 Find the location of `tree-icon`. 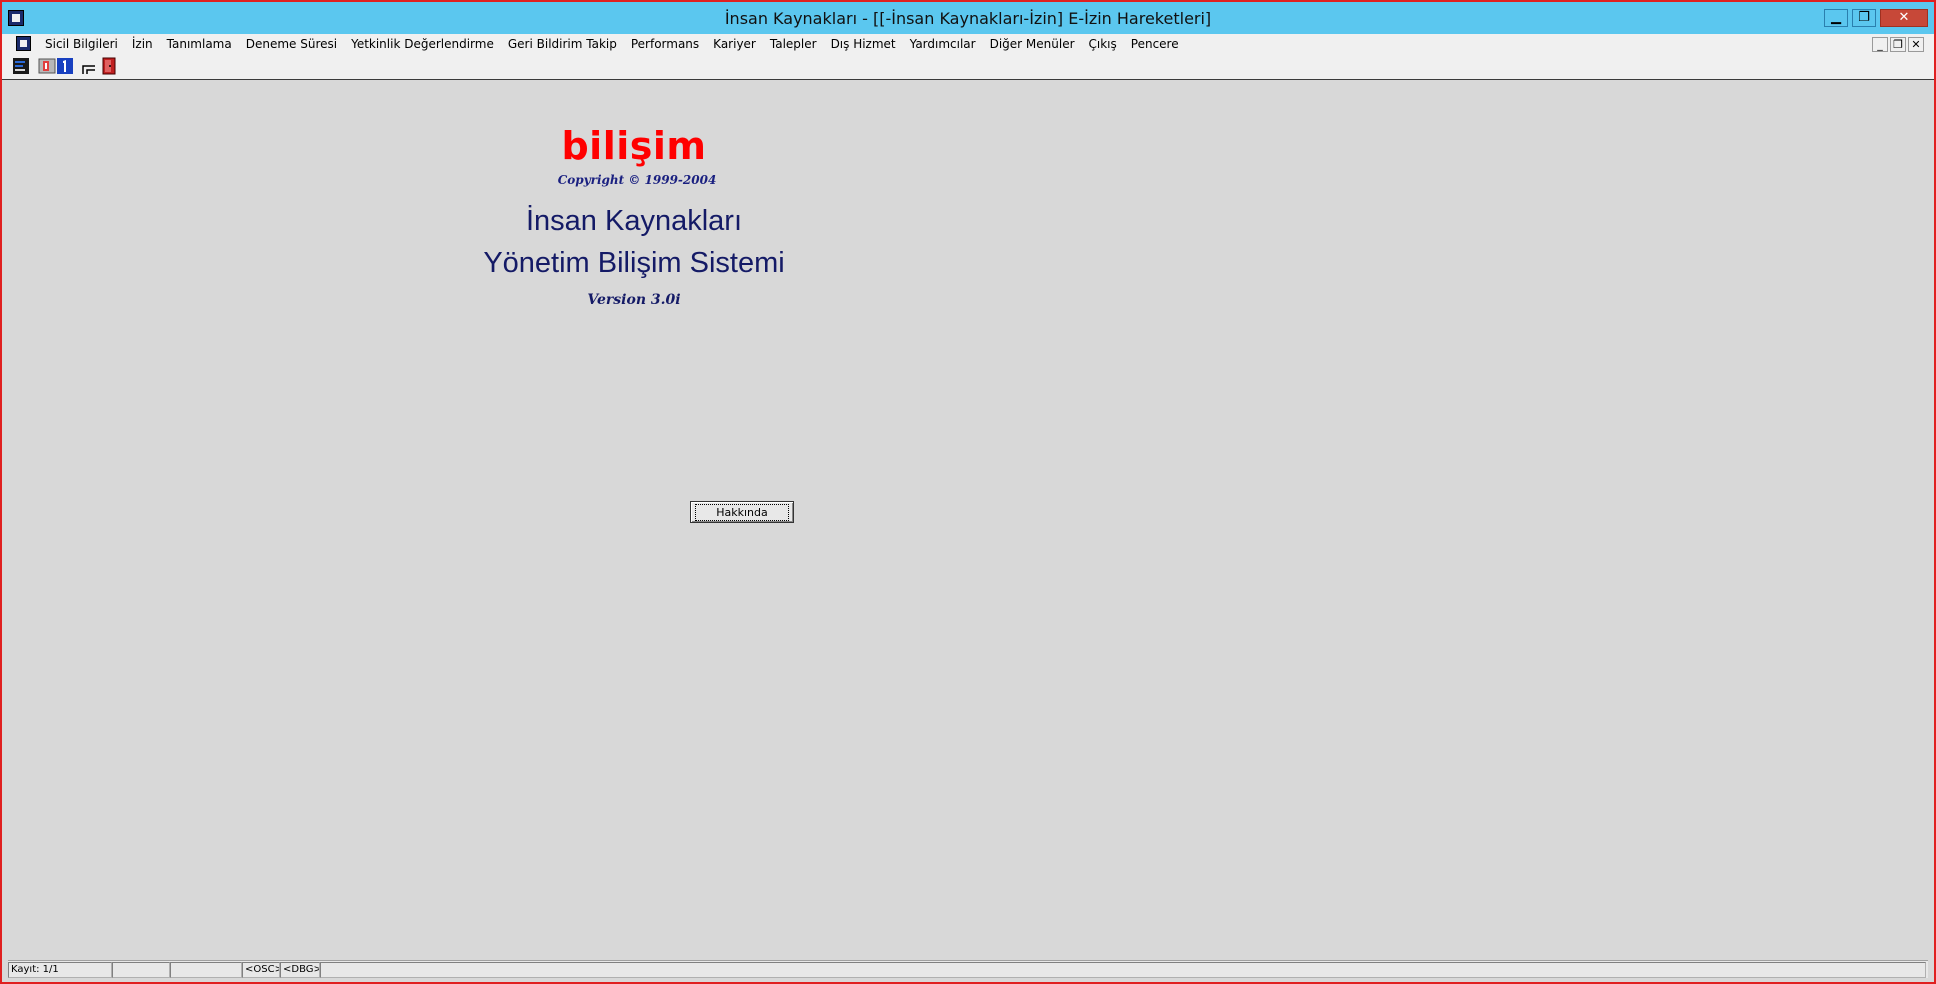

tree-icon is located at coordinates (89, 66).